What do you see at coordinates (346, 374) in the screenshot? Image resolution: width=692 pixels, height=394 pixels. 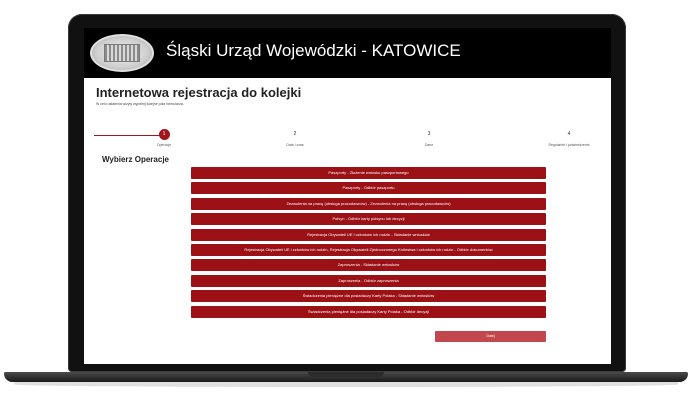 I see `laptop-notch` at bounding box center [346, 374].